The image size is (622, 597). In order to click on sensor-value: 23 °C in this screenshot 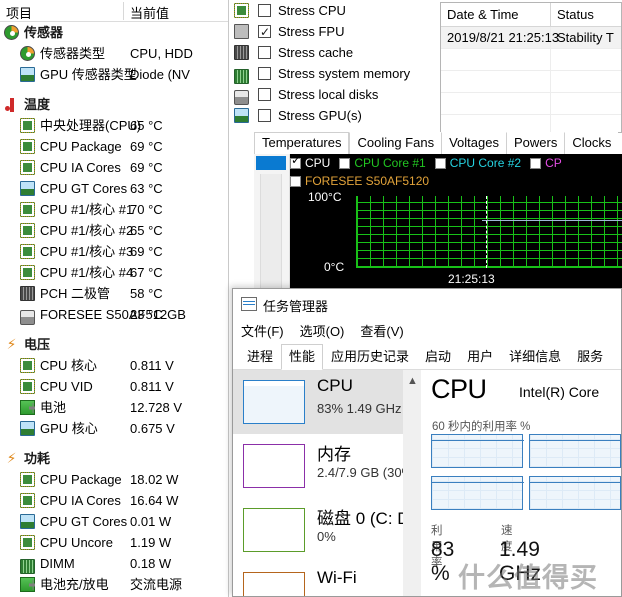, I will do `click(146, 314)`.